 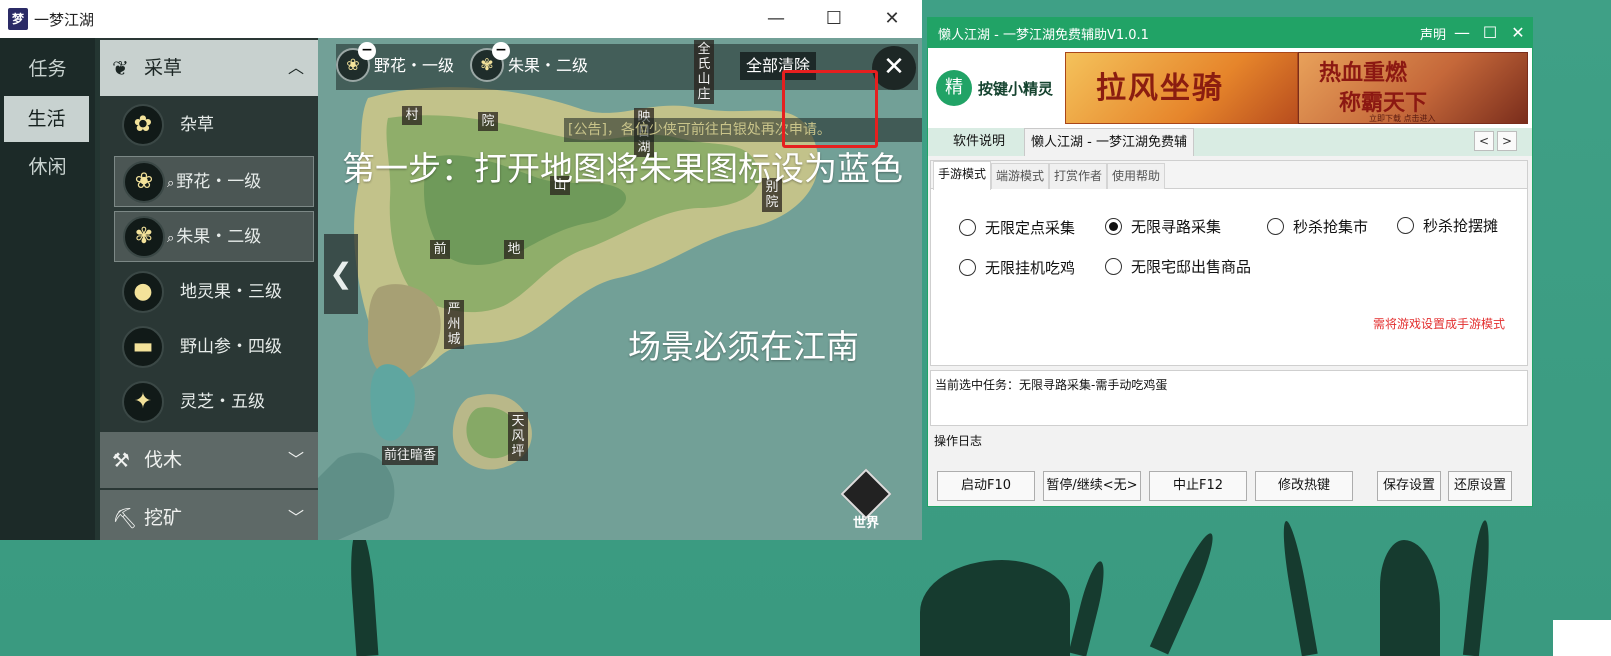 I want to click on weed-icon: ✿, so click(x=143, y=125).